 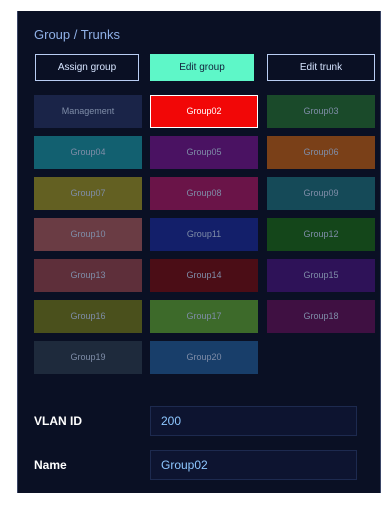 I want to click on group-tile-group11: Group11, so click(x=204, y=234).